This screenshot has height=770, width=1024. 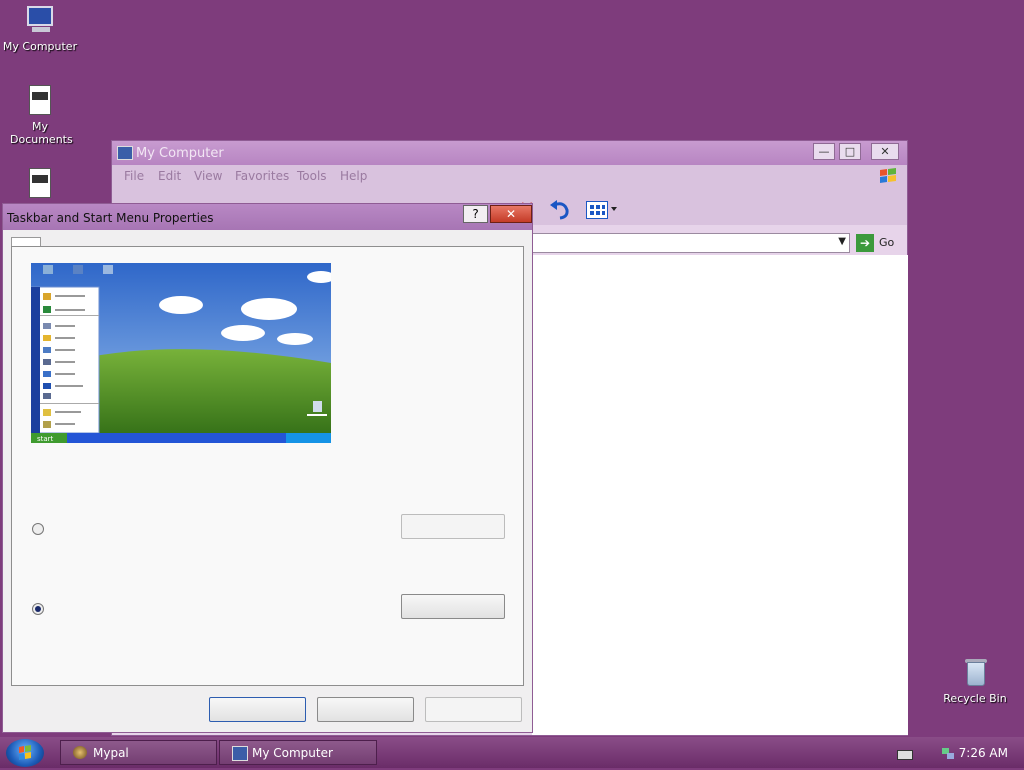 I want to click on go-label: Go, so click(x=887, y=242).